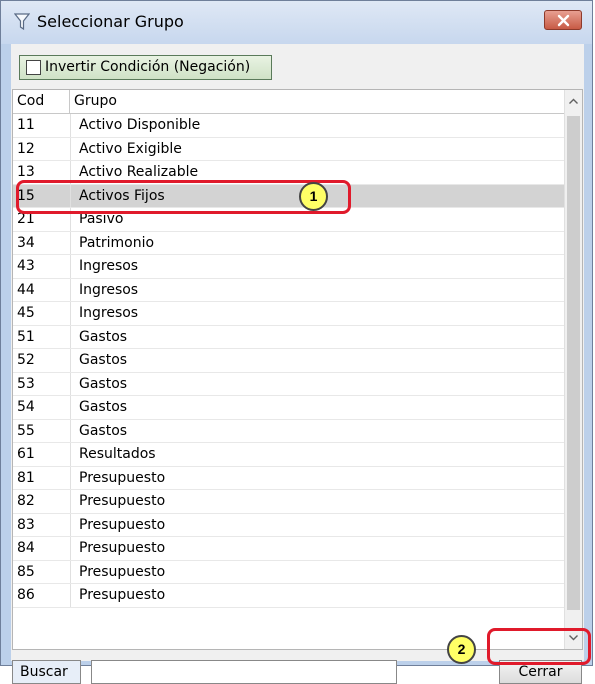  I want to click on table-row: 45 Ingresos, so click(293, 314).